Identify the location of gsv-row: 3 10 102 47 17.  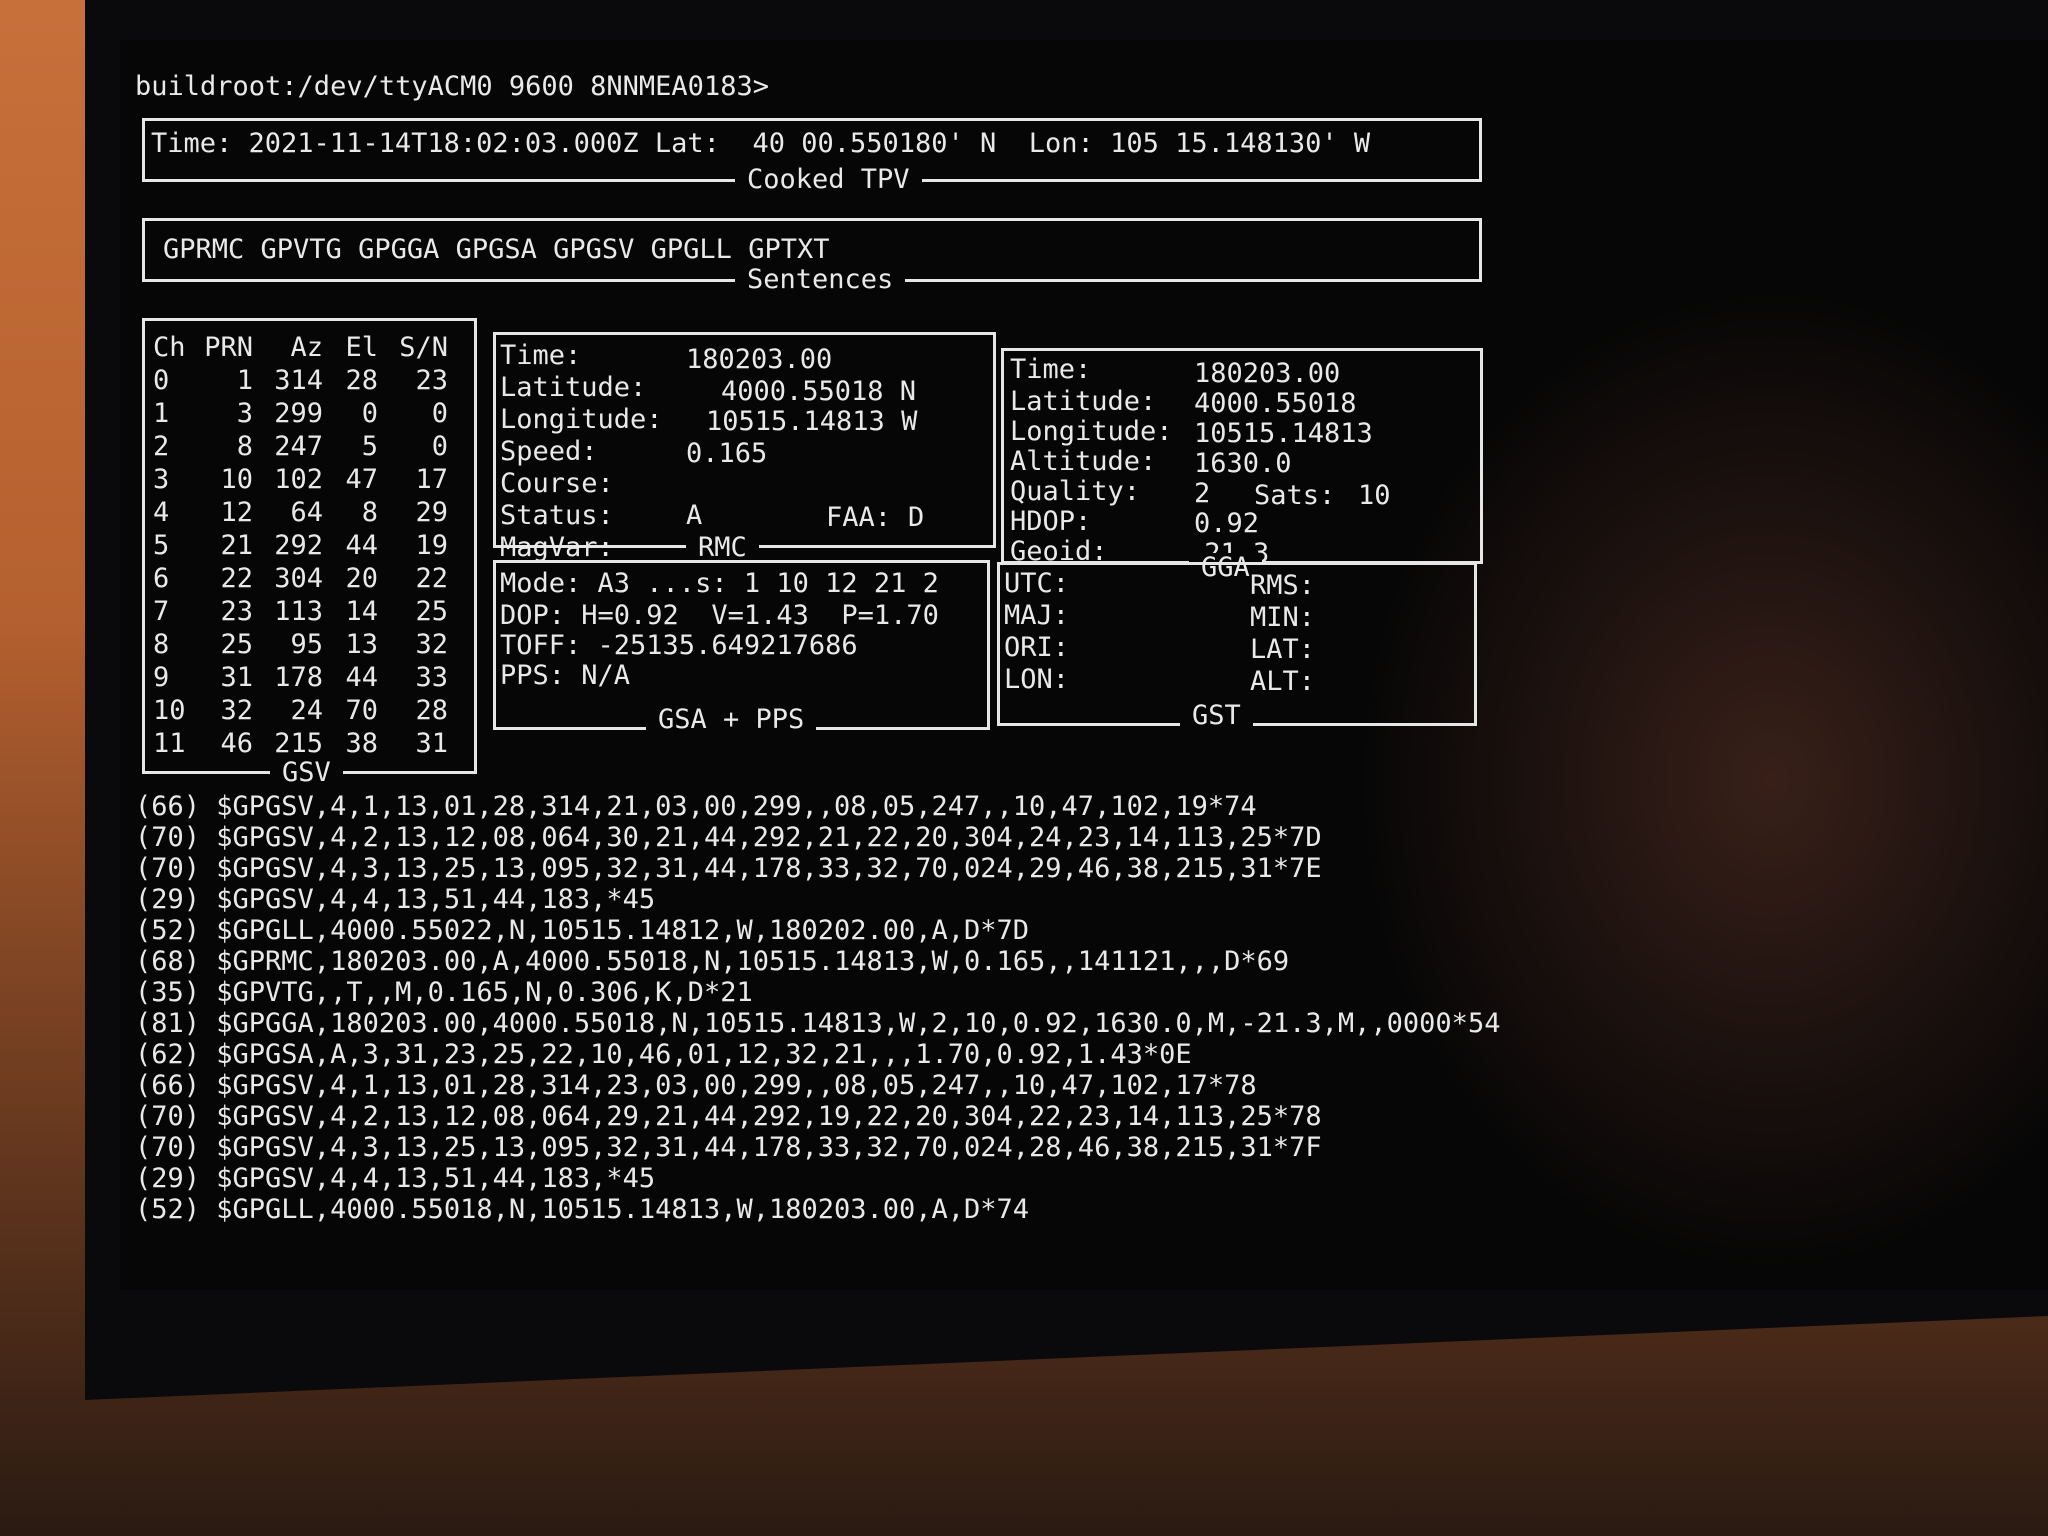
(300, 479).